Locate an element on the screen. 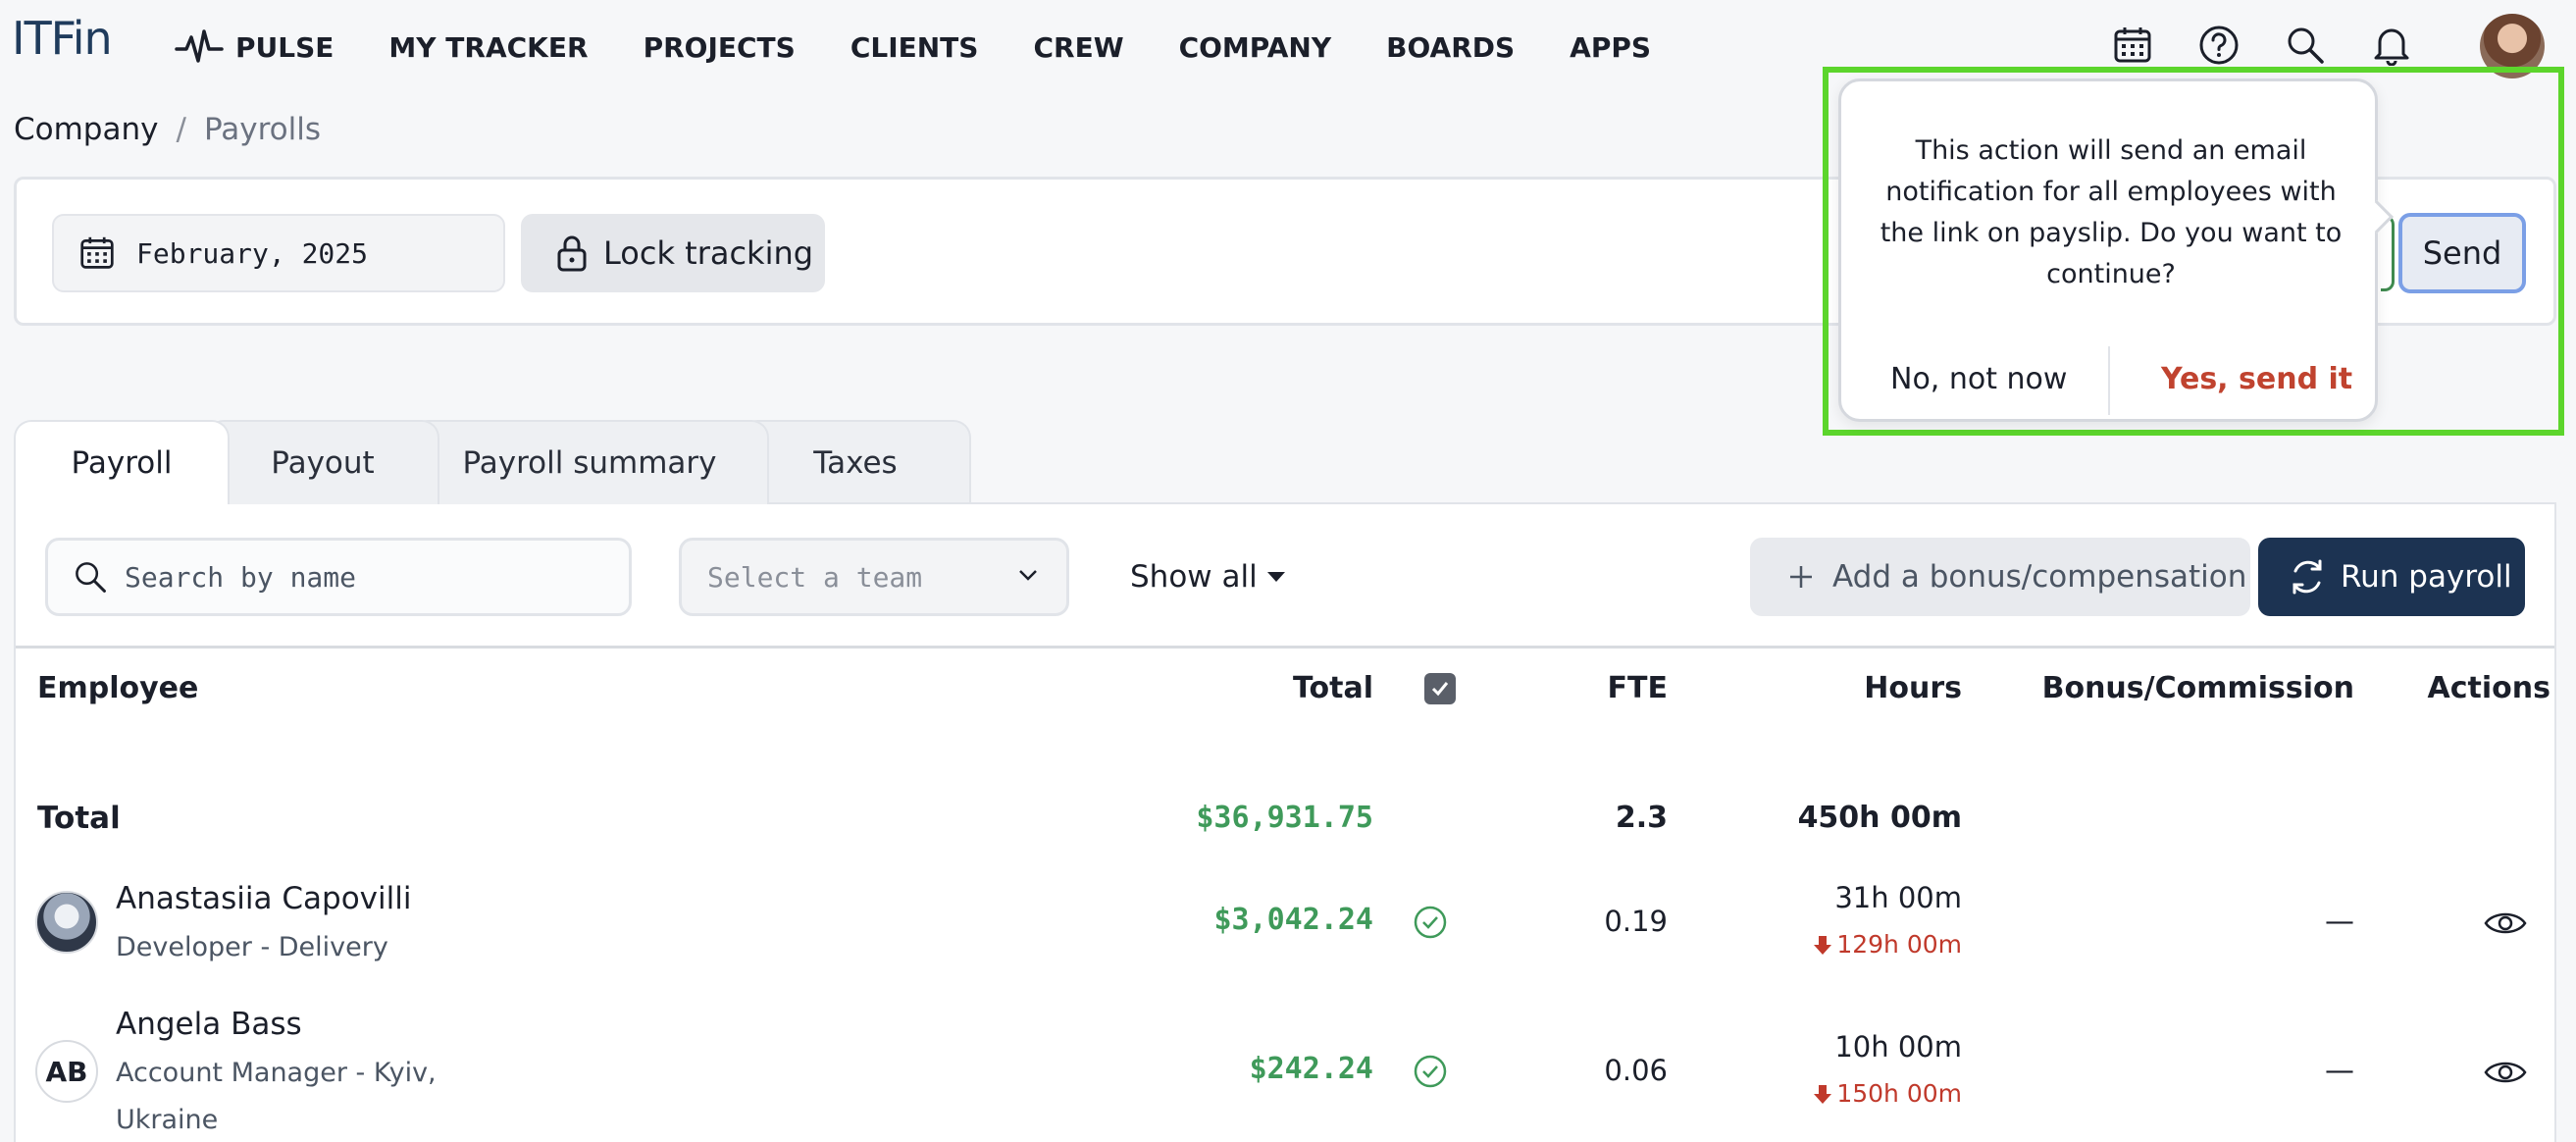  app-logo: ITFin is located at coordinates (62, 38).